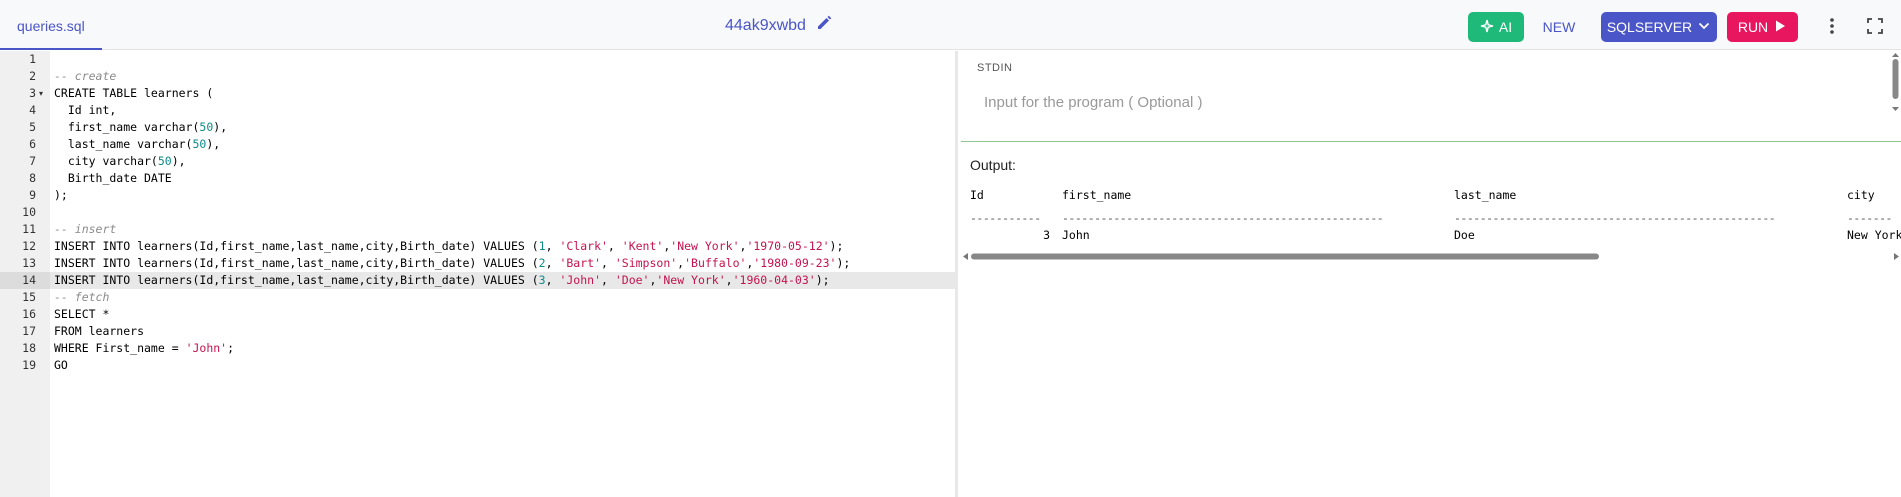  I want to click on code-token: WHERE First_name =, so click(120, 348).